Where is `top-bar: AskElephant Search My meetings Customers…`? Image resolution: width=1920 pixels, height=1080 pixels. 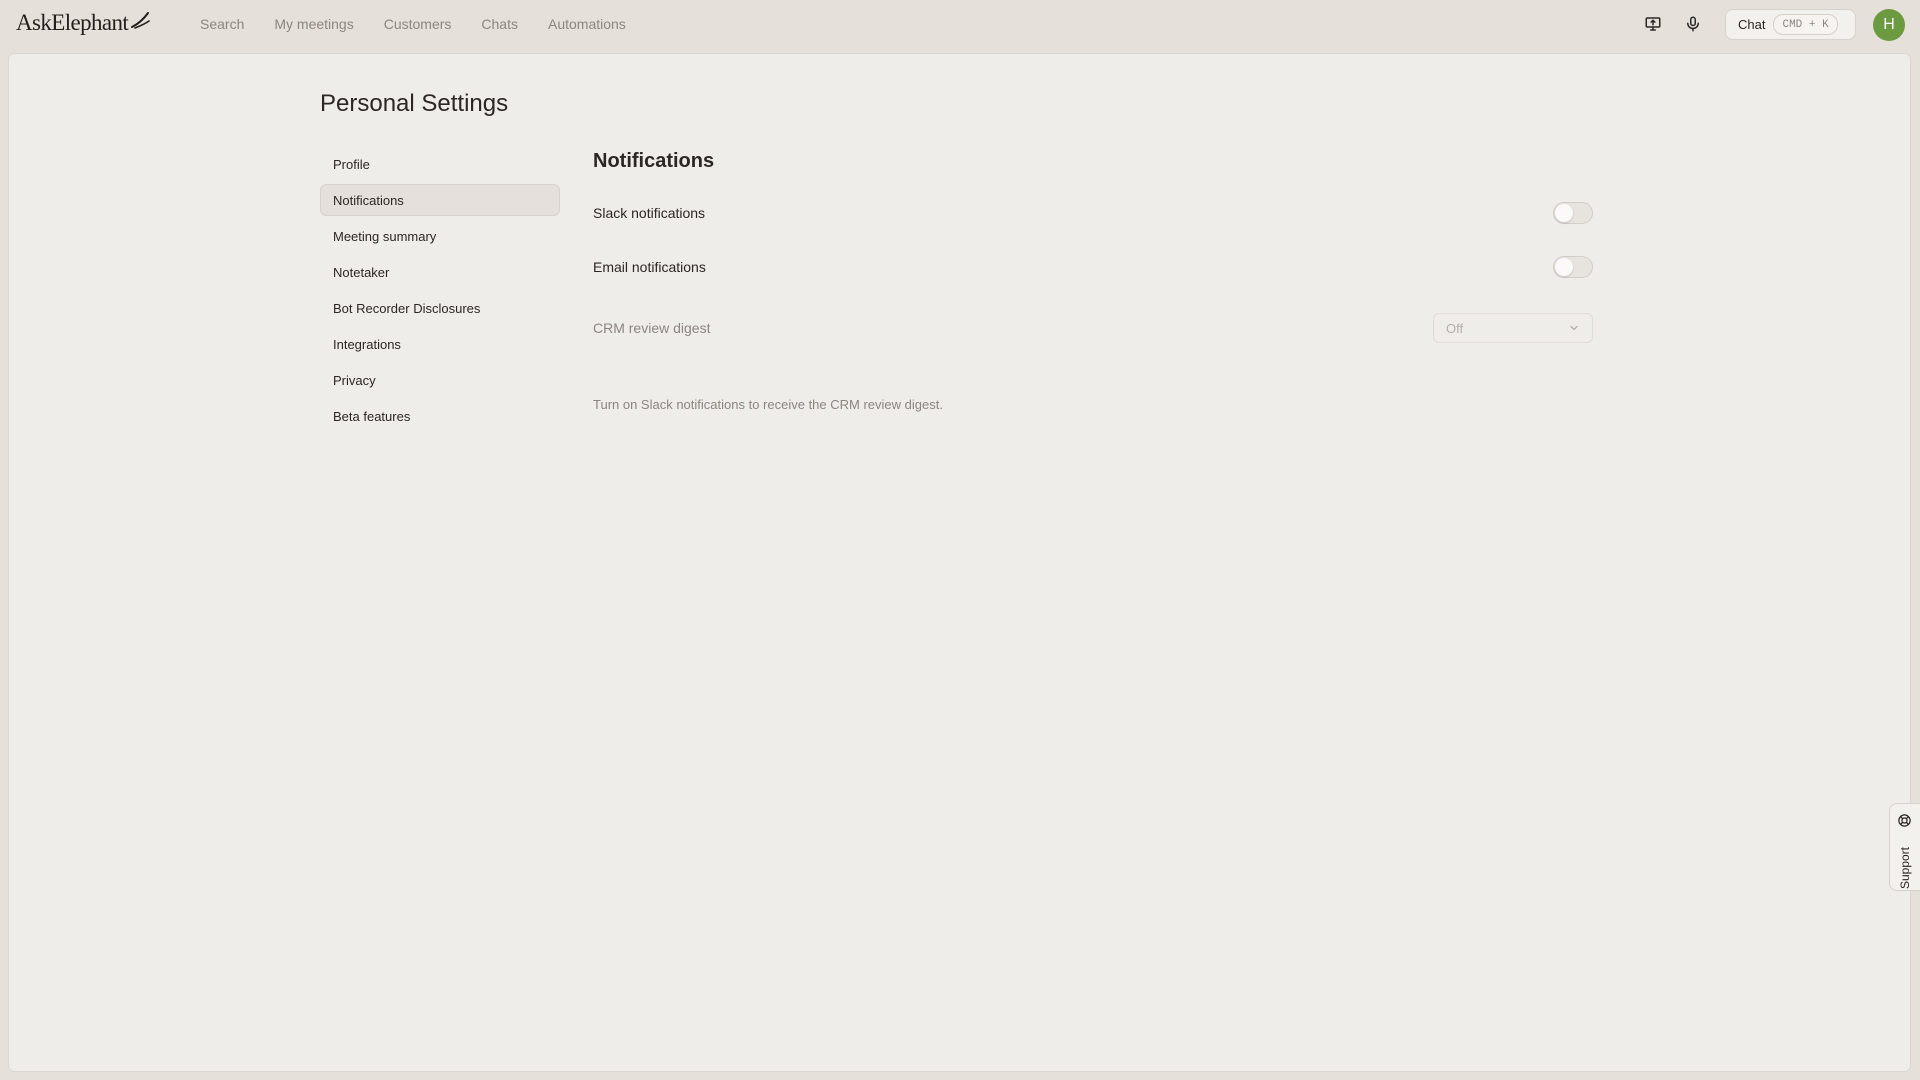
top-bar: AskElephant Search My meetings Customers… is located at coordinates (960, 26).